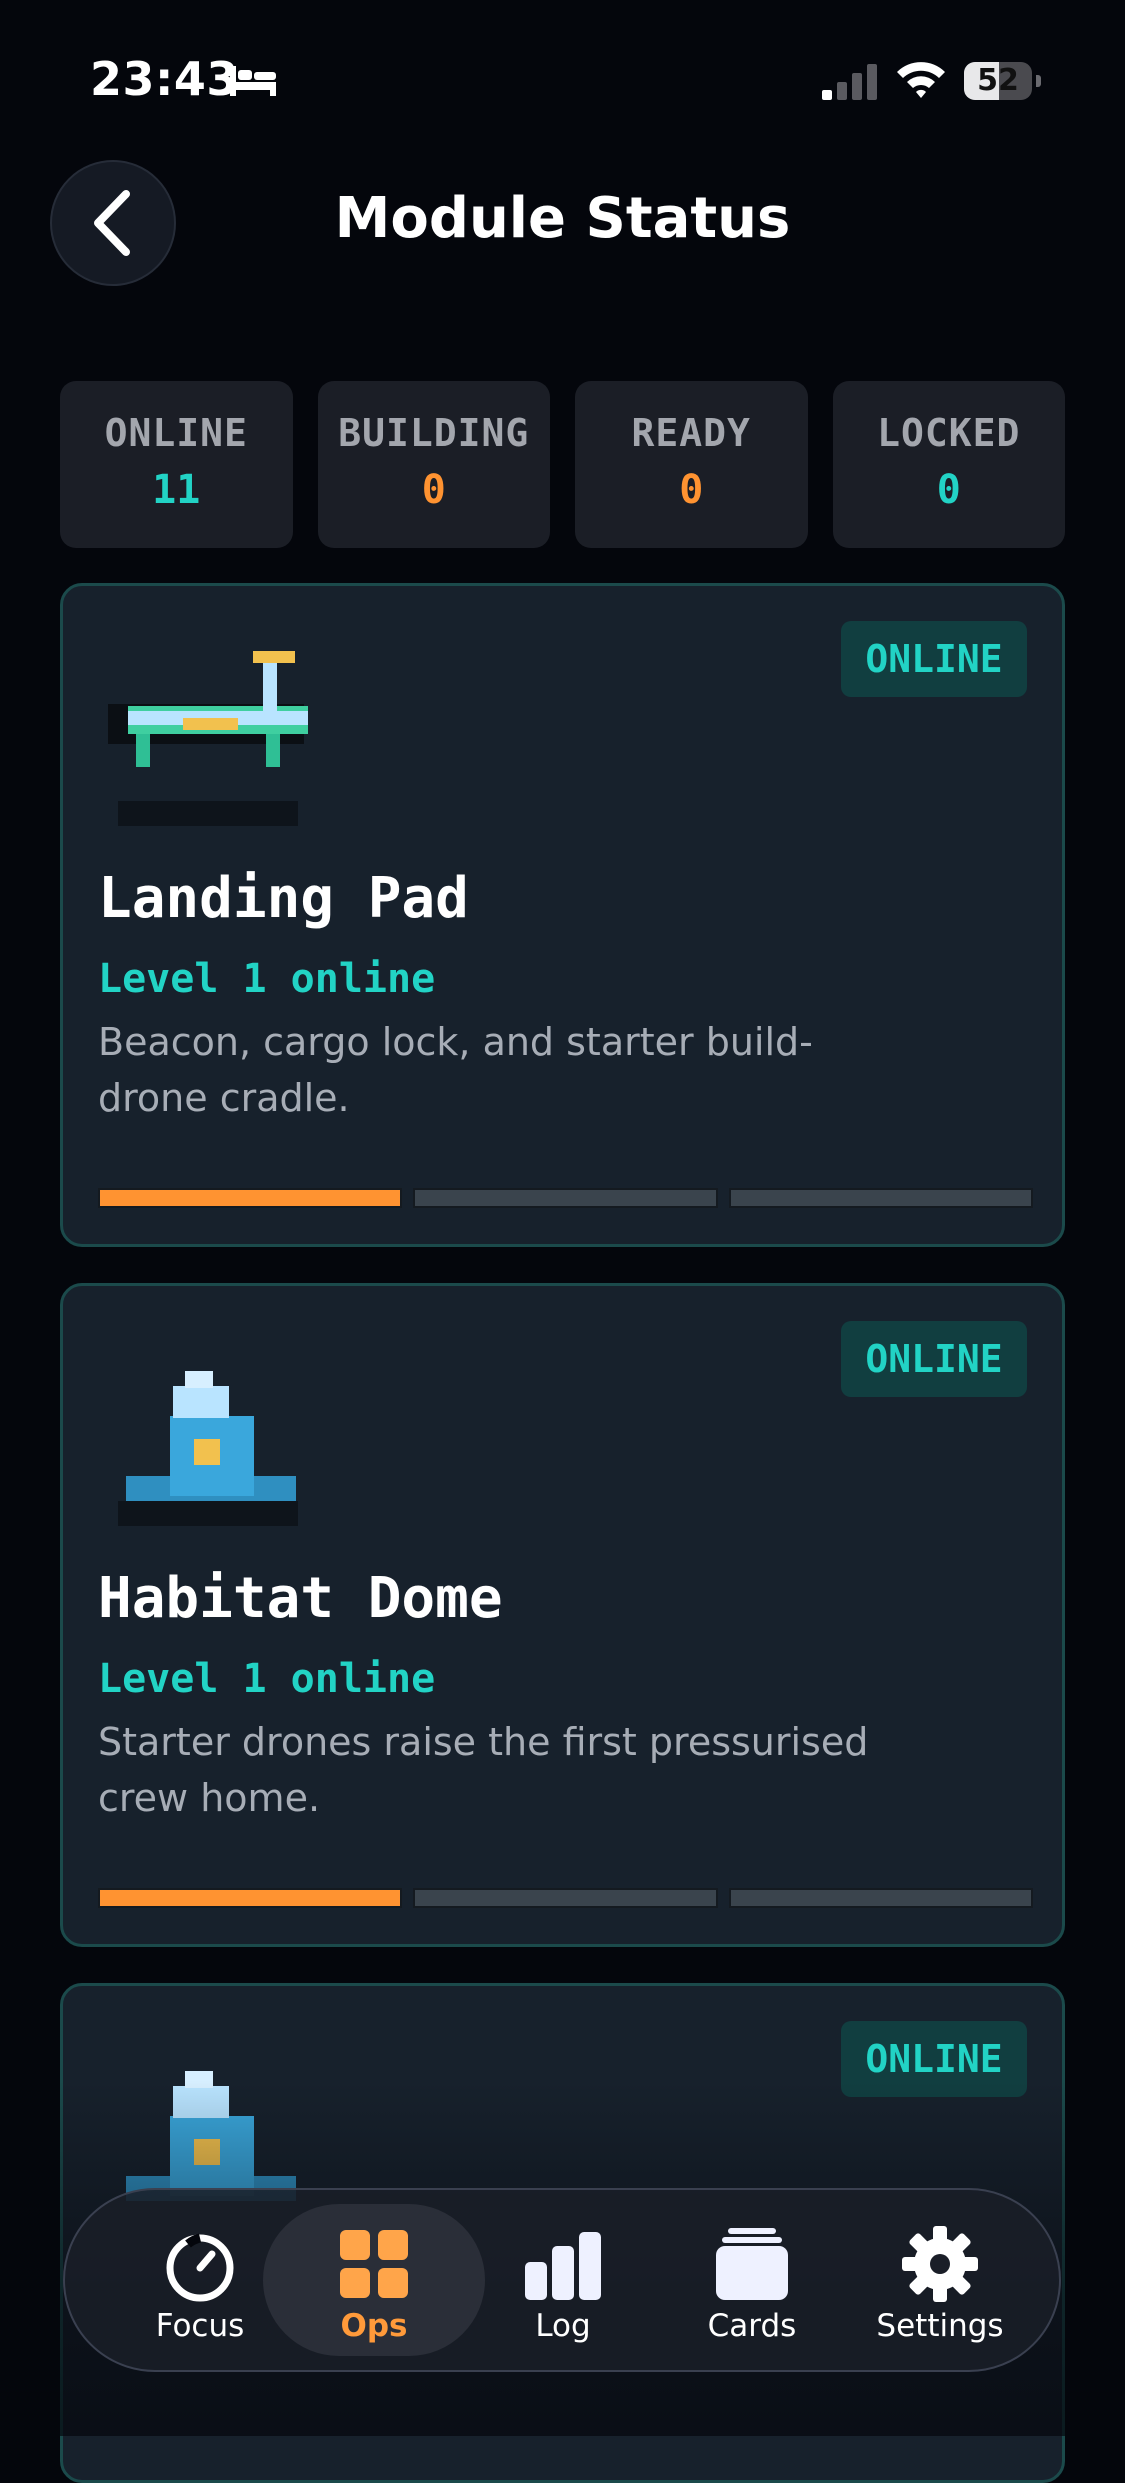  What do you see at coordinates (200, 2326) in the screenshot?
I see `tab-label: Focus` at bounding box center [200, 2326].